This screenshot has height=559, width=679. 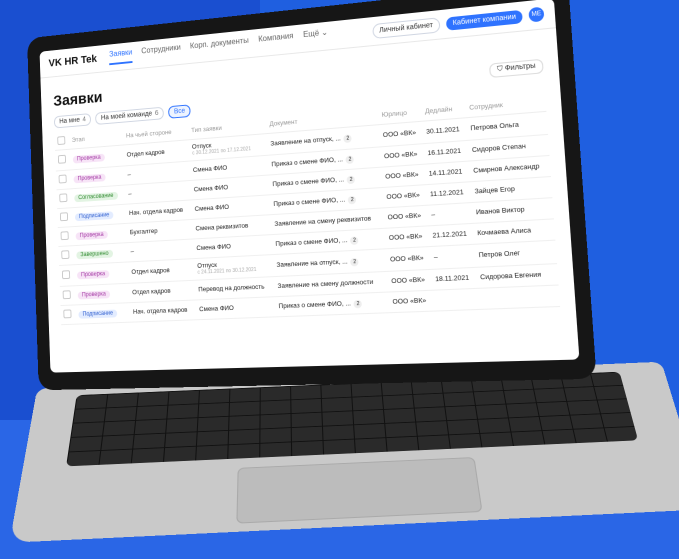 I want to click on document-cell: Приказ о смене ФИО, ... 2, so click(x=333, y=304).